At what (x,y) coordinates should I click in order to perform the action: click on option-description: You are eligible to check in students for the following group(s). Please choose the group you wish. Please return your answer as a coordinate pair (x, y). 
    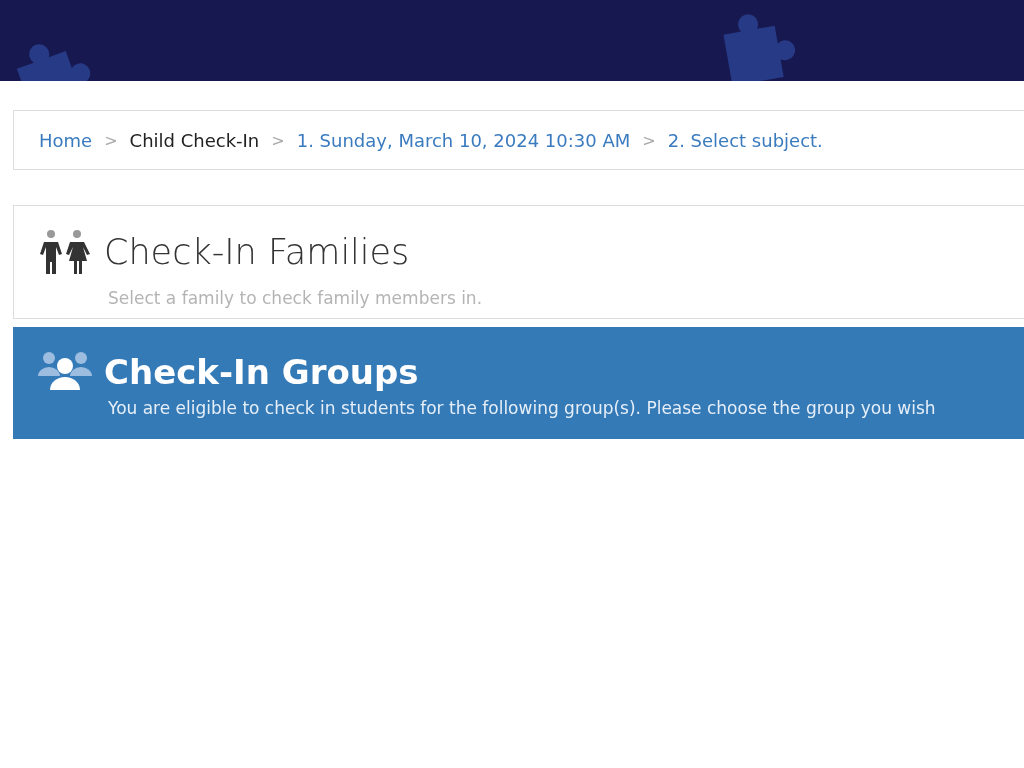
    Looking at the image, I should click on (522, 408).